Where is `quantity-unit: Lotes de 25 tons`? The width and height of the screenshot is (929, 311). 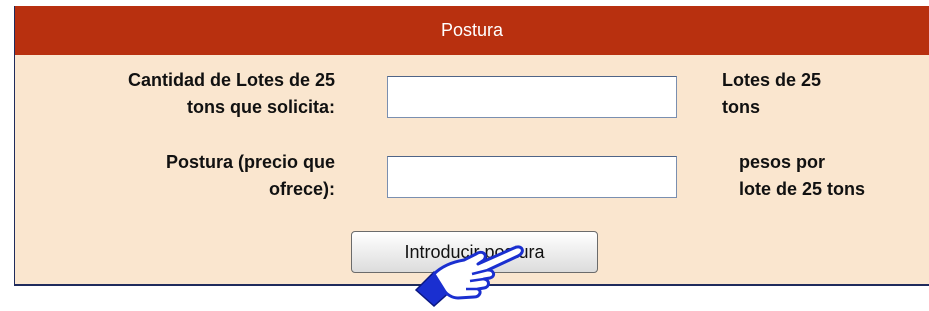 quantity-unit: Lotes de 25 tons is located at coordinates (822, 94).